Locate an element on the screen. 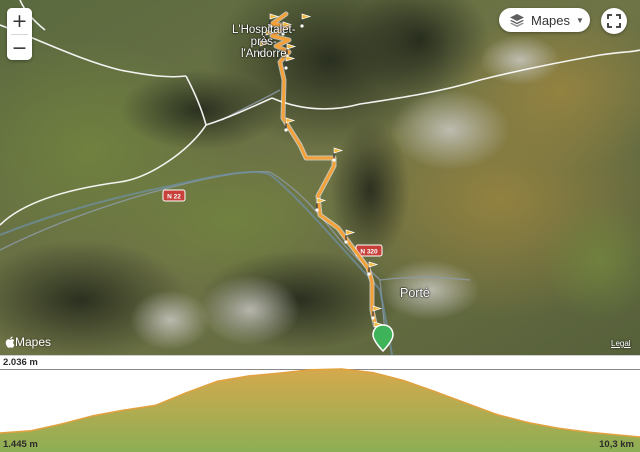 The width and height of the screenshot is (640, 452). town-label-line-3: l'Andorre is located at coordinates (263, 54).